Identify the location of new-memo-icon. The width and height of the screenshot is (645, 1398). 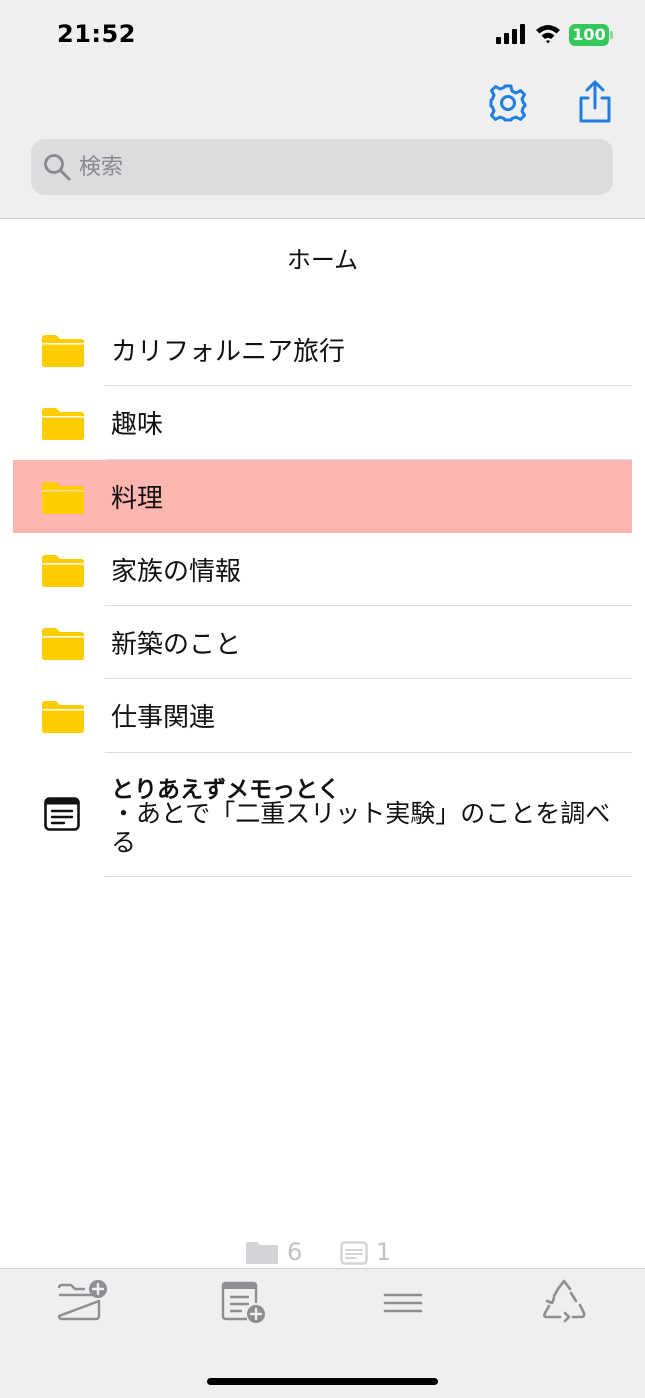
(246, 1301).